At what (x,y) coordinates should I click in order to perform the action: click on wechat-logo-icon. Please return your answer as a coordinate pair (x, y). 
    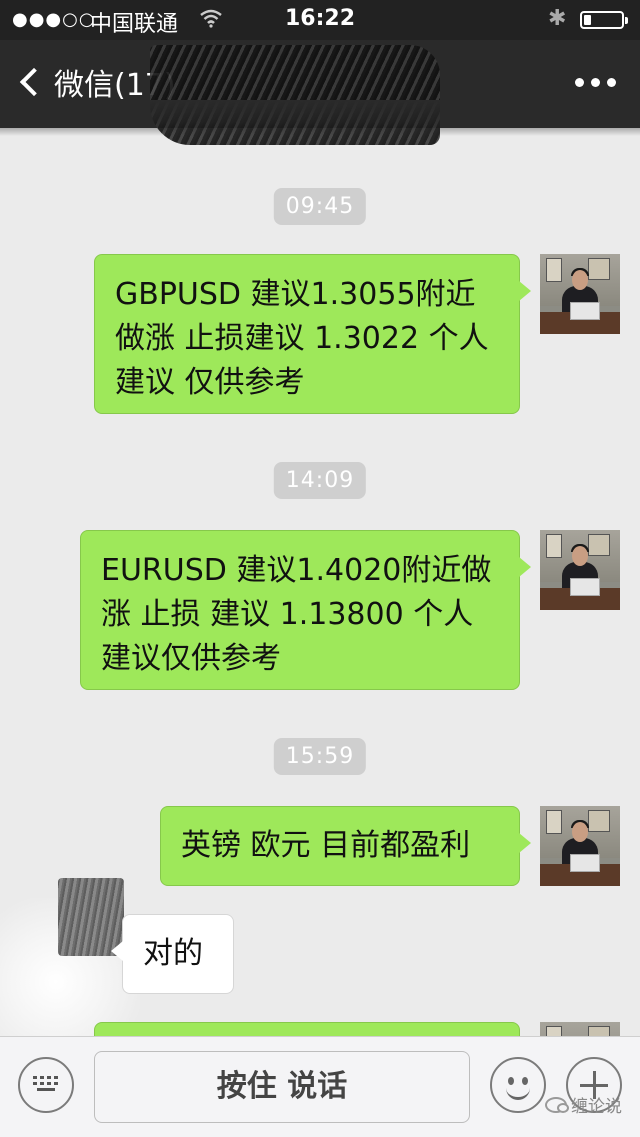
    Looking at the image, I should click on (557, 1104).